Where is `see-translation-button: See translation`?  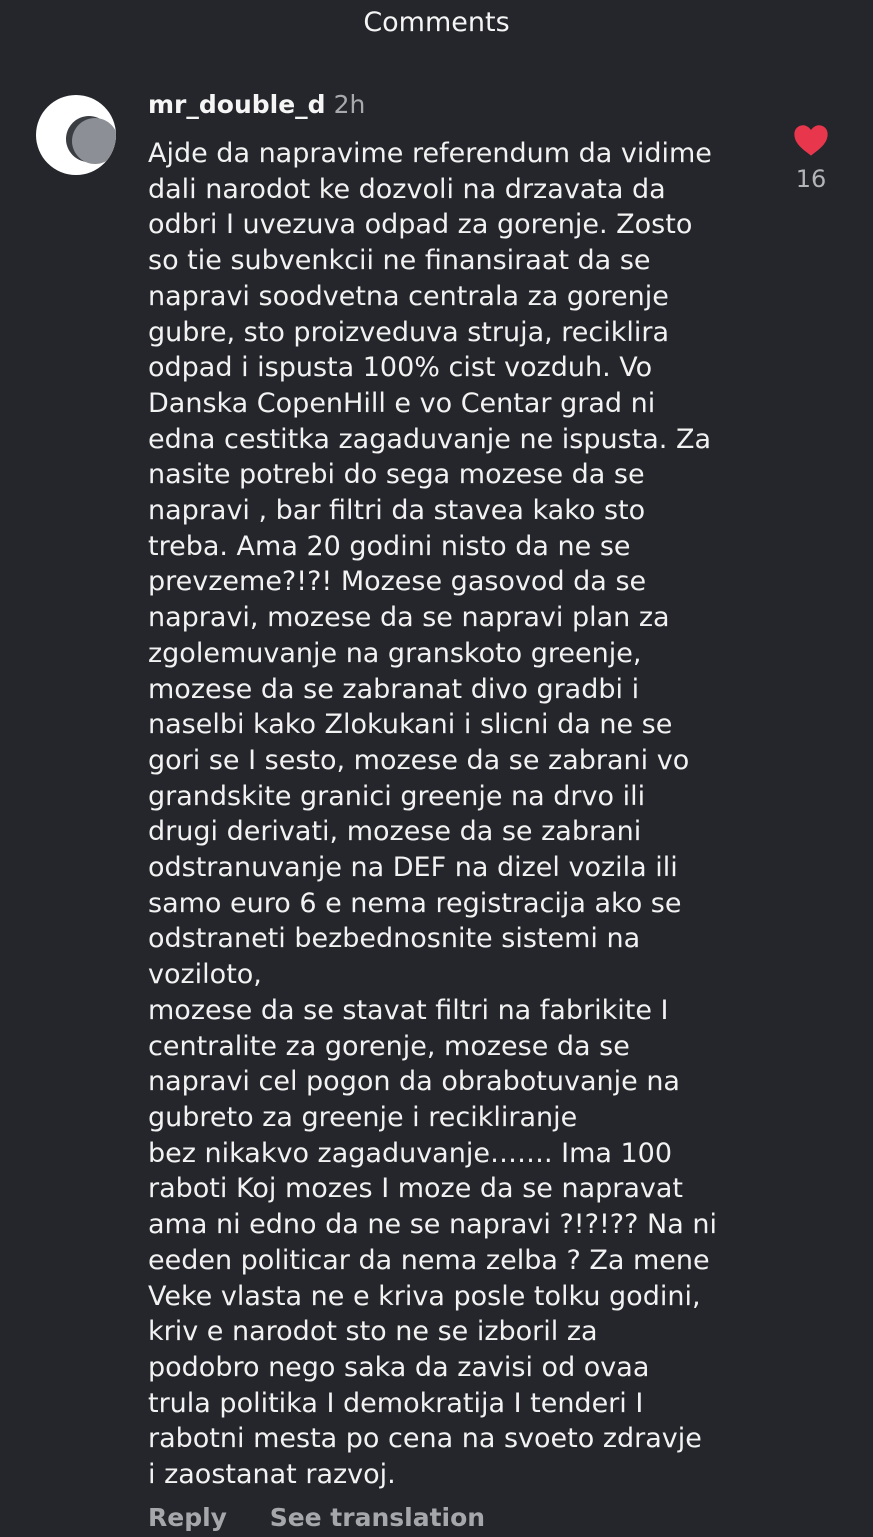 see-translation-button: See translation is located at coordinates (377, 1517).